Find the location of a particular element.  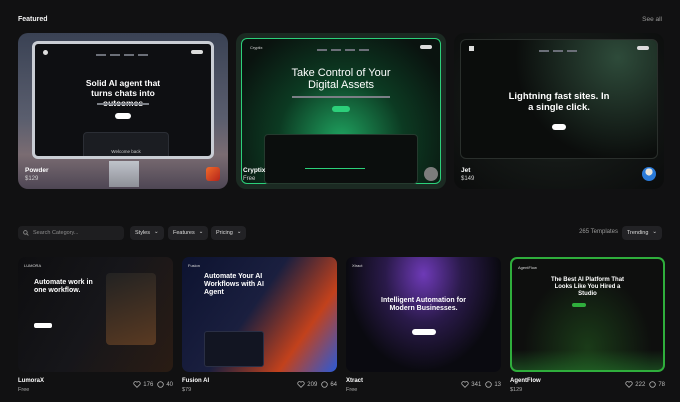

template-stats: 341 13 is located at coordinates (481, 384).